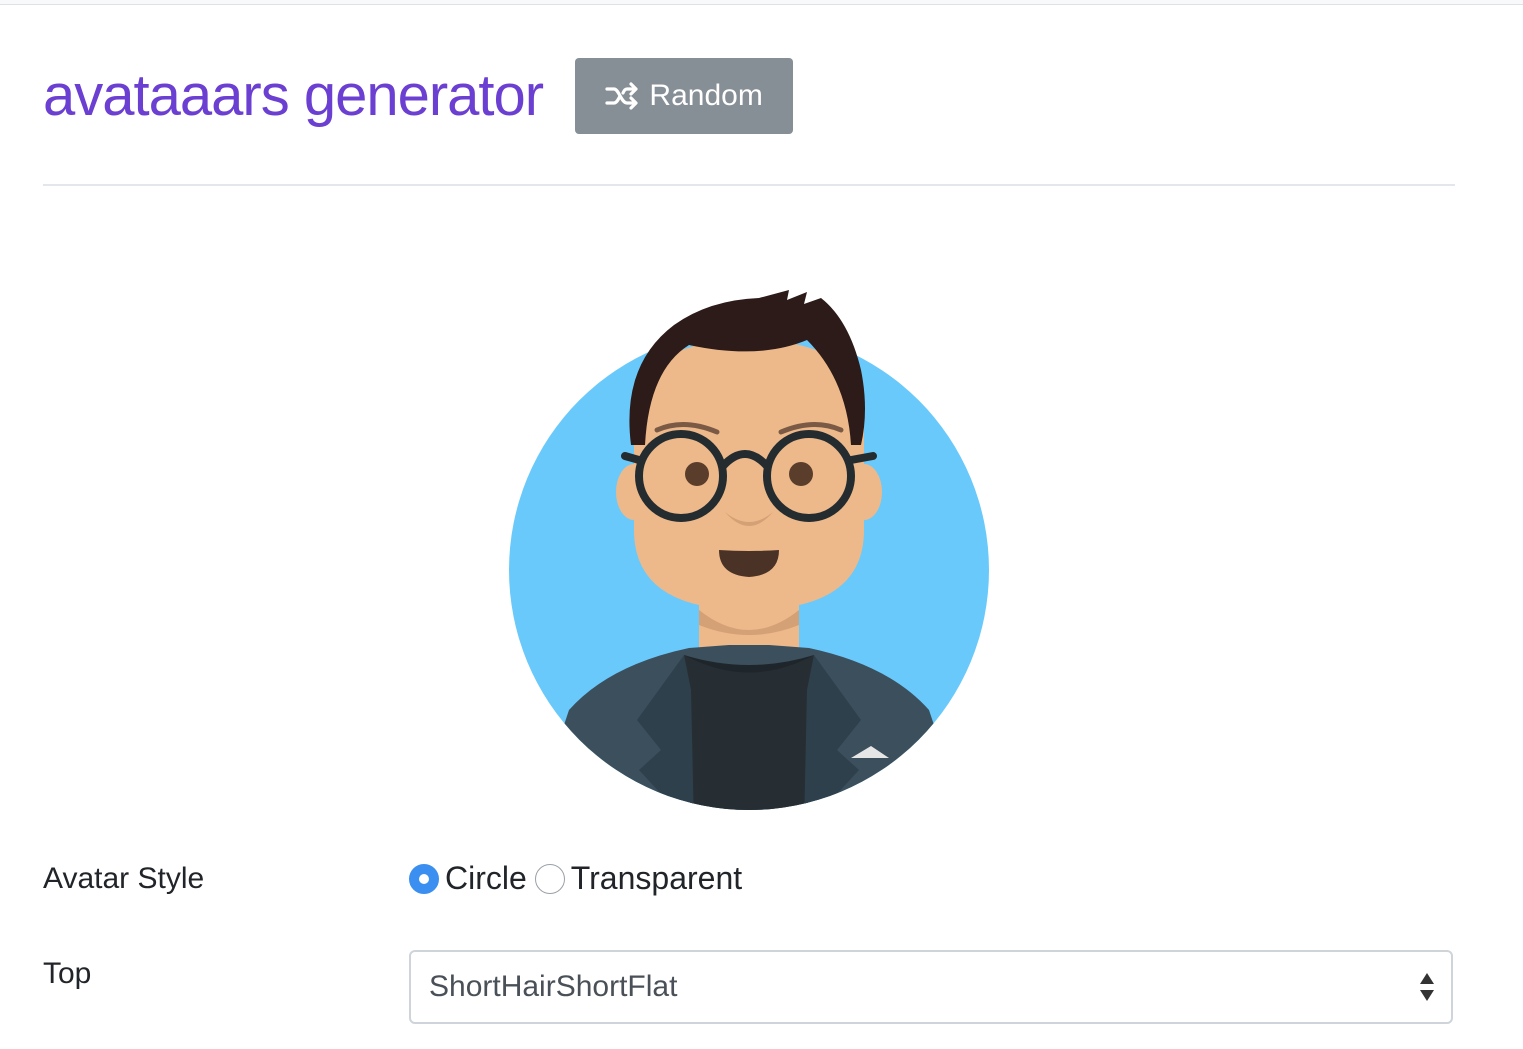 Image resolution: width=1523 pixels, height=1049 pixels. Describe the element at coordinates (706, 95) in the screenshot. I see `random-button-label: Random` at that location.